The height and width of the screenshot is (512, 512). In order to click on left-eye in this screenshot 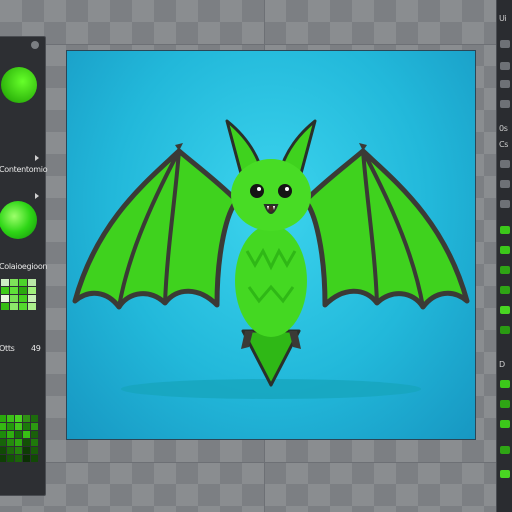, I will do `click(257, 191)`.